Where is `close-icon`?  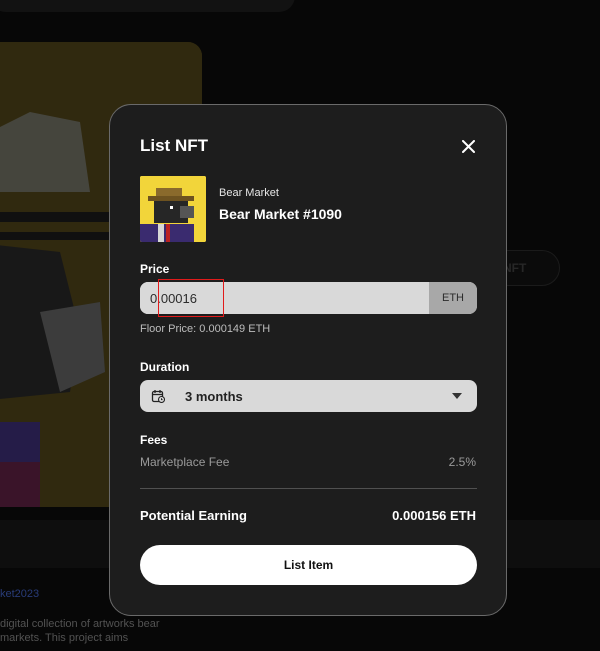 close-icon is located at coordinates (468, 146).